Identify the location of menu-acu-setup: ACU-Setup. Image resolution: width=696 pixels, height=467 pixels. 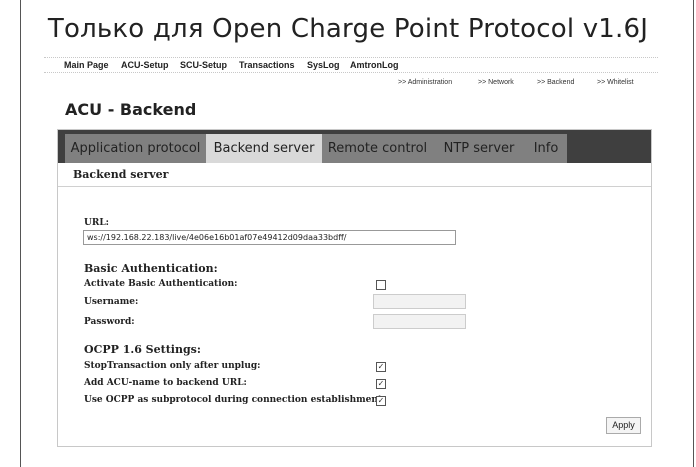
(145, 65).